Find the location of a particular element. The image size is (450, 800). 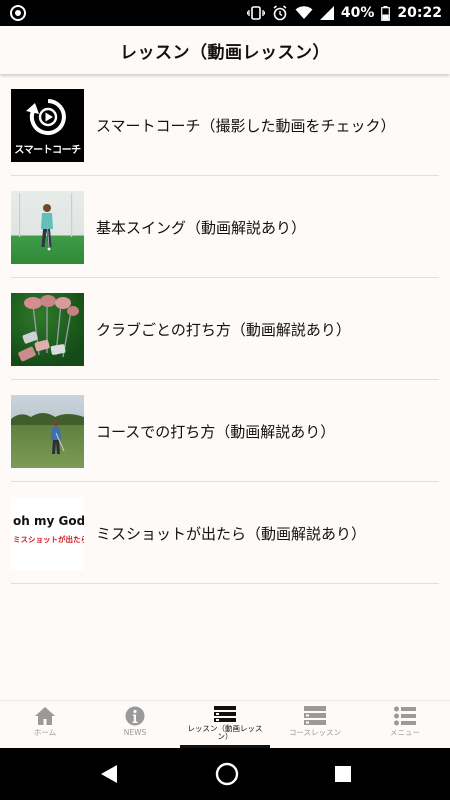

tab-menu: メニュー is located at coordinates (405, 724).